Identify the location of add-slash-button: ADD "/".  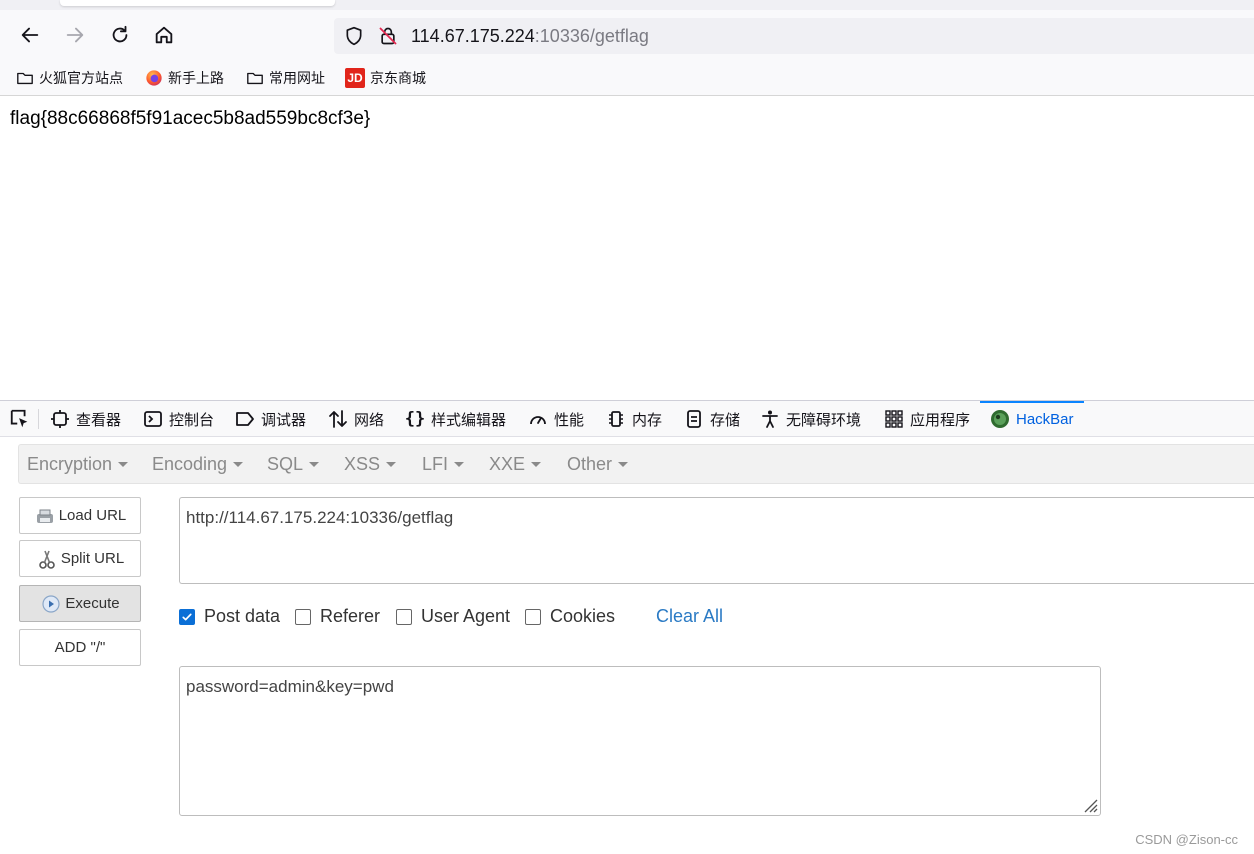
(80, 647).